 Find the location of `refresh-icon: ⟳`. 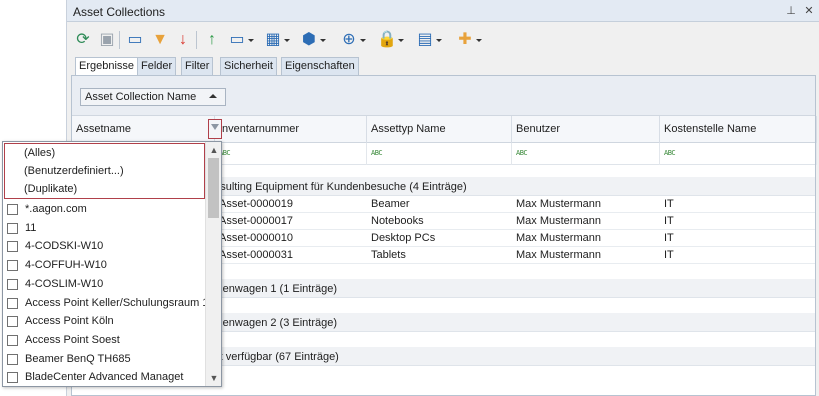

refresh-icon: ⟳ is located at coordinates (83, 40).